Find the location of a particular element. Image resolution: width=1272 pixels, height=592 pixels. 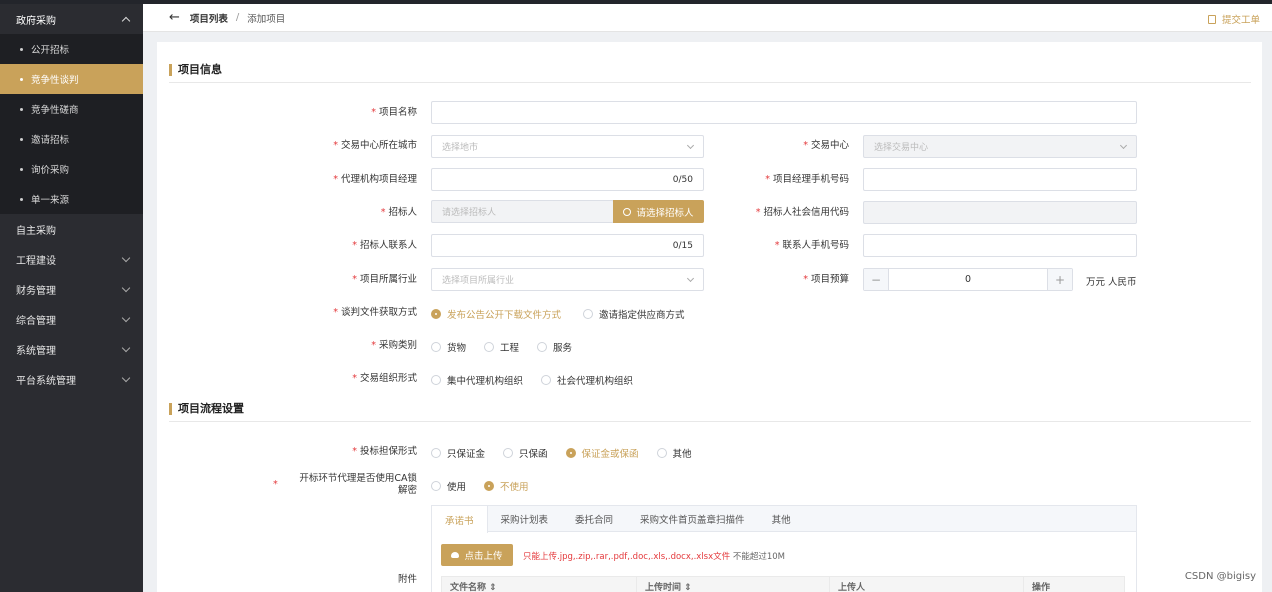

purchase-type-radio-group: 货物 工程 服务 is located at coordinates (510, 347).